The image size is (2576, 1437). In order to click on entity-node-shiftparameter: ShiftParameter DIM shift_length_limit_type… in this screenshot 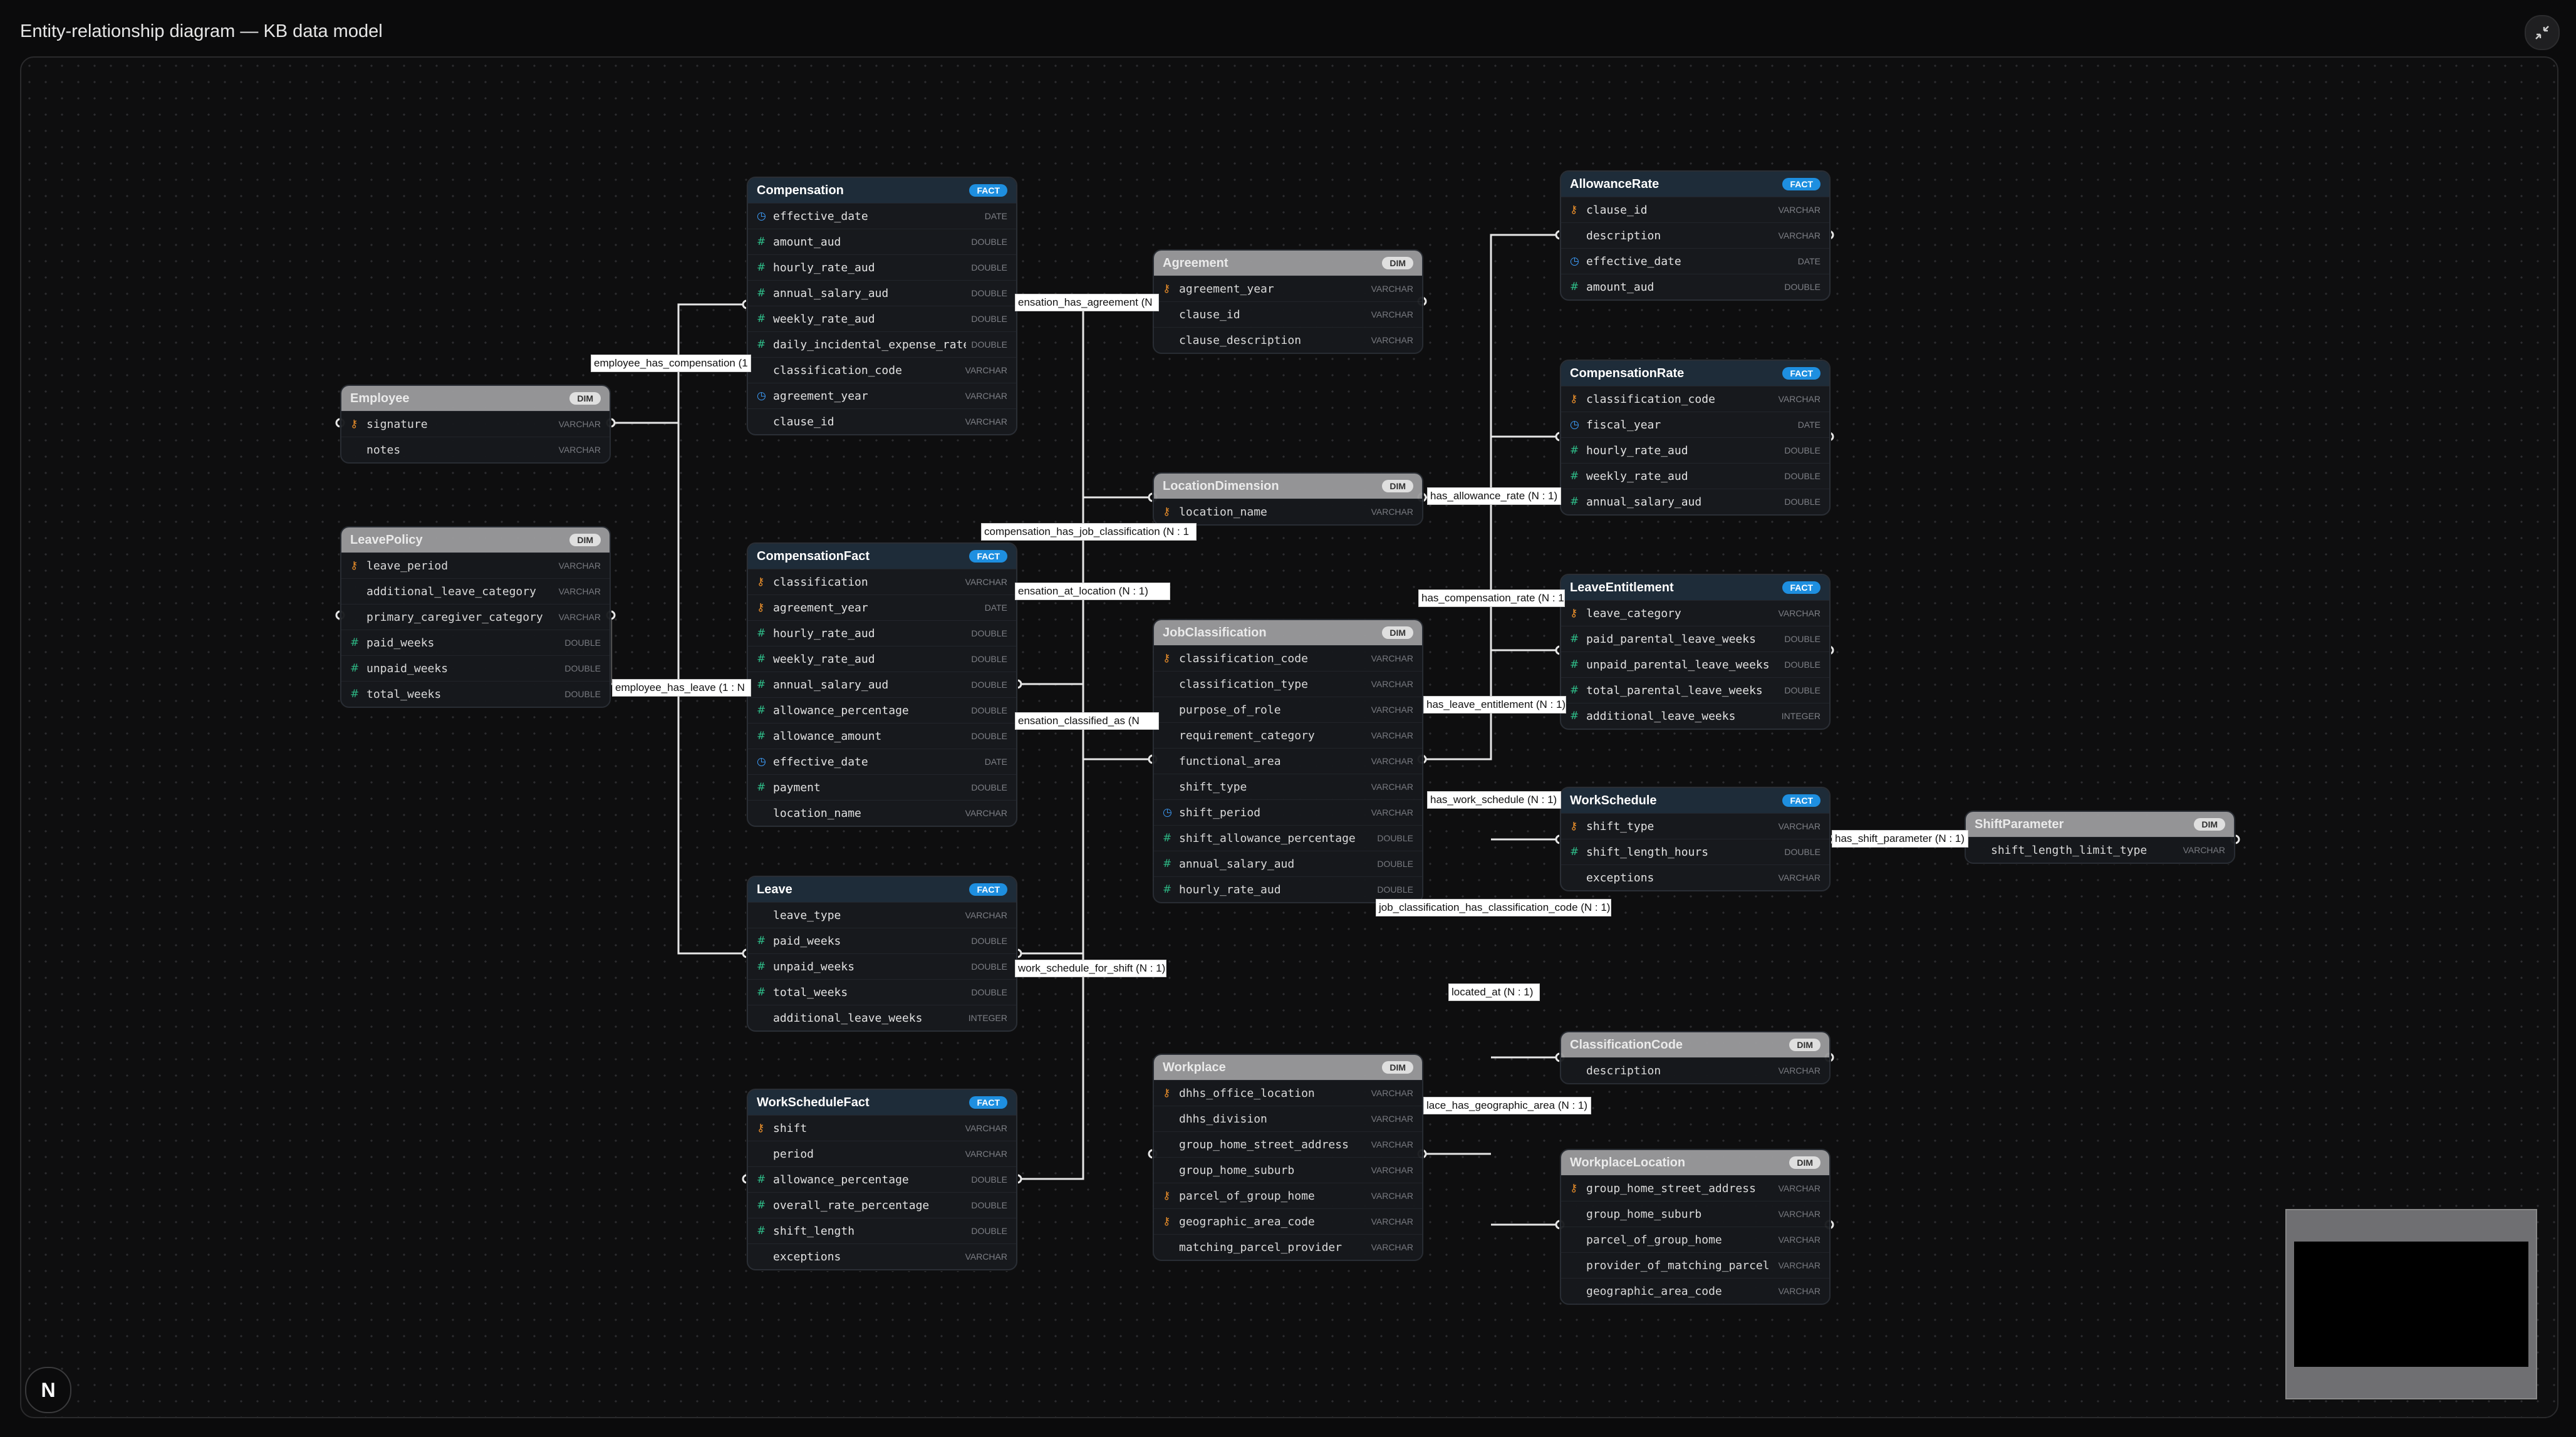, I will do `click(2100, 837)`.